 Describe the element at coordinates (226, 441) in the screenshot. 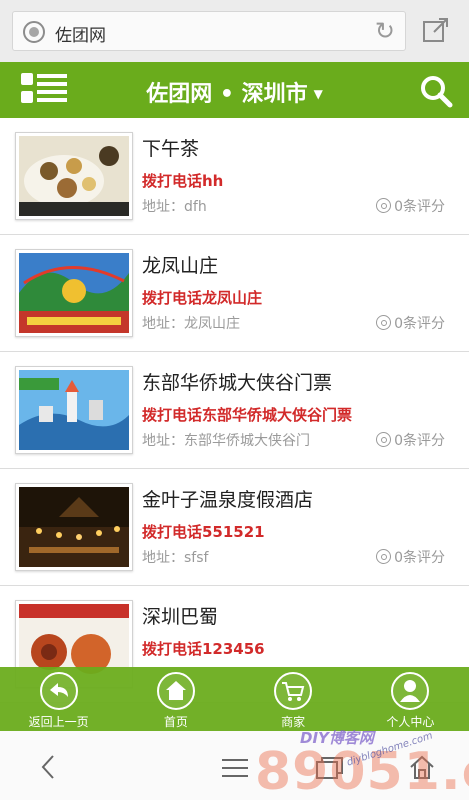

I see `listing-address: 地址：东部华侨城大侠谷门` at that location.